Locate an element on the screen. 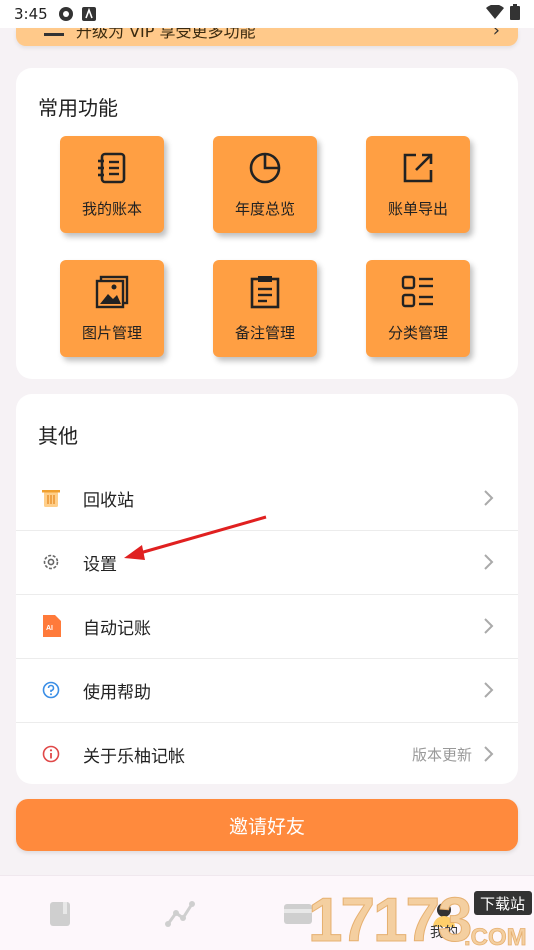  ai-icon: AI is located at coordinates (51, 626).